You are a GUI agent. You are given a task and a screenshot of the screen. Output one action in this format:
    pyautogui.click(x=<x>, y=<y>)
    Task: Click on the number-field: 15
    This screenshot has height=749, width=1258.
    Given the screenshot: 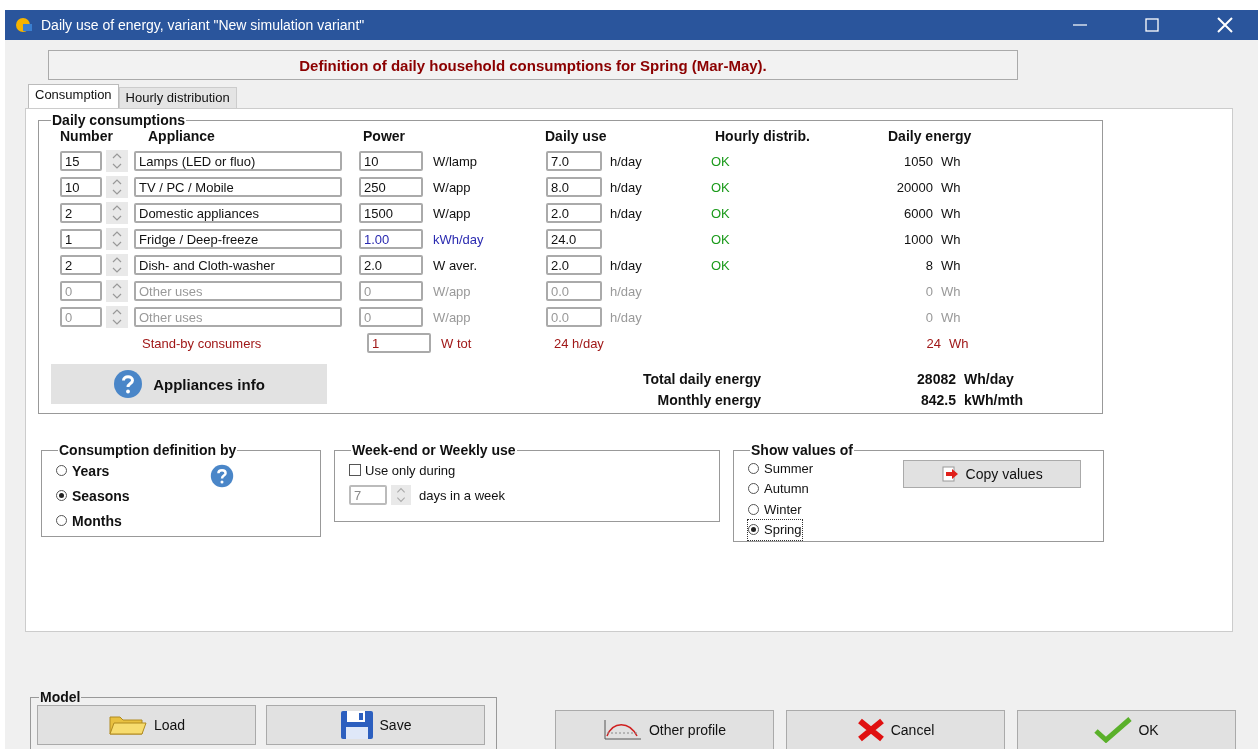 What is the action you would take?
    pyautogui.click(x=81, y=161)
    